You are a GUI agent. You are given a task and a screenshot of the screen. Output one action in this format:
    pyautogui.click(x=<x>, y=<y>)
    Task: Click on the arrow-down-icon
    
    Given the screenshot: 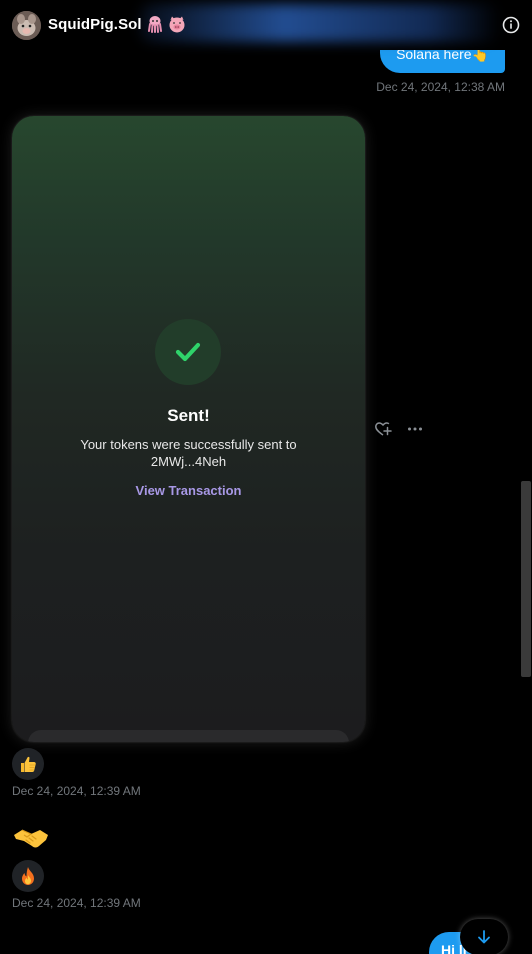 What is the action you would take?
    pyautogui.click(x=484, y=937)
    